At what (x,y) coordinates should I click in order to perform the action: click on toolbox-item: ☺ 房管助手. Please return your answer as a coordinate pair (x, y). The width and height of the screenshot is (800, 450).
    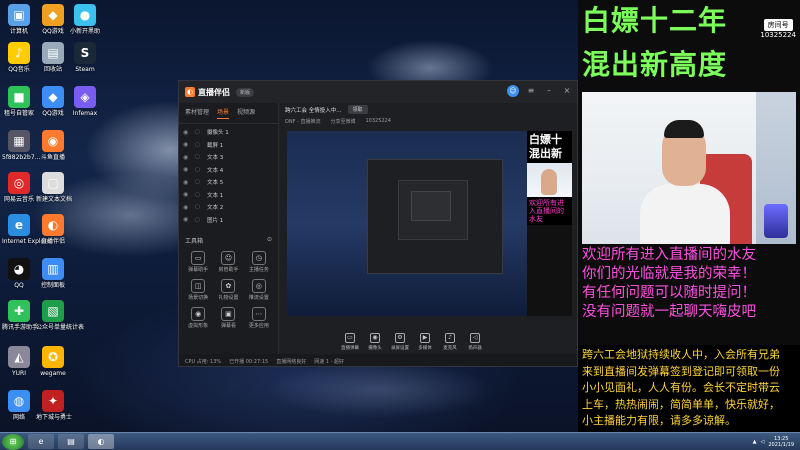
    Looking at the image, I should click on (228, 262).